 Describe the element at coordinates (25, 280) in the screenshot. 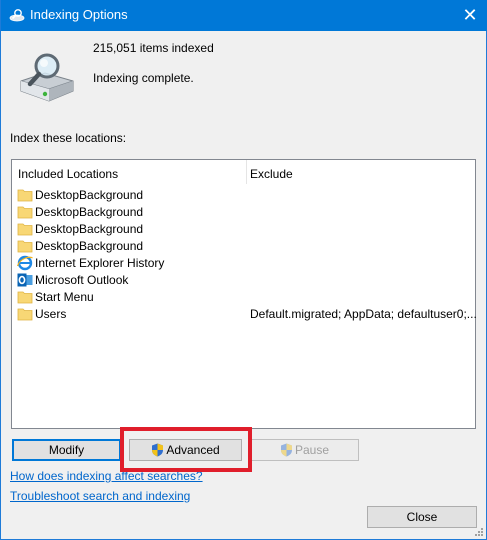

I see `outlook-icon` at that location.